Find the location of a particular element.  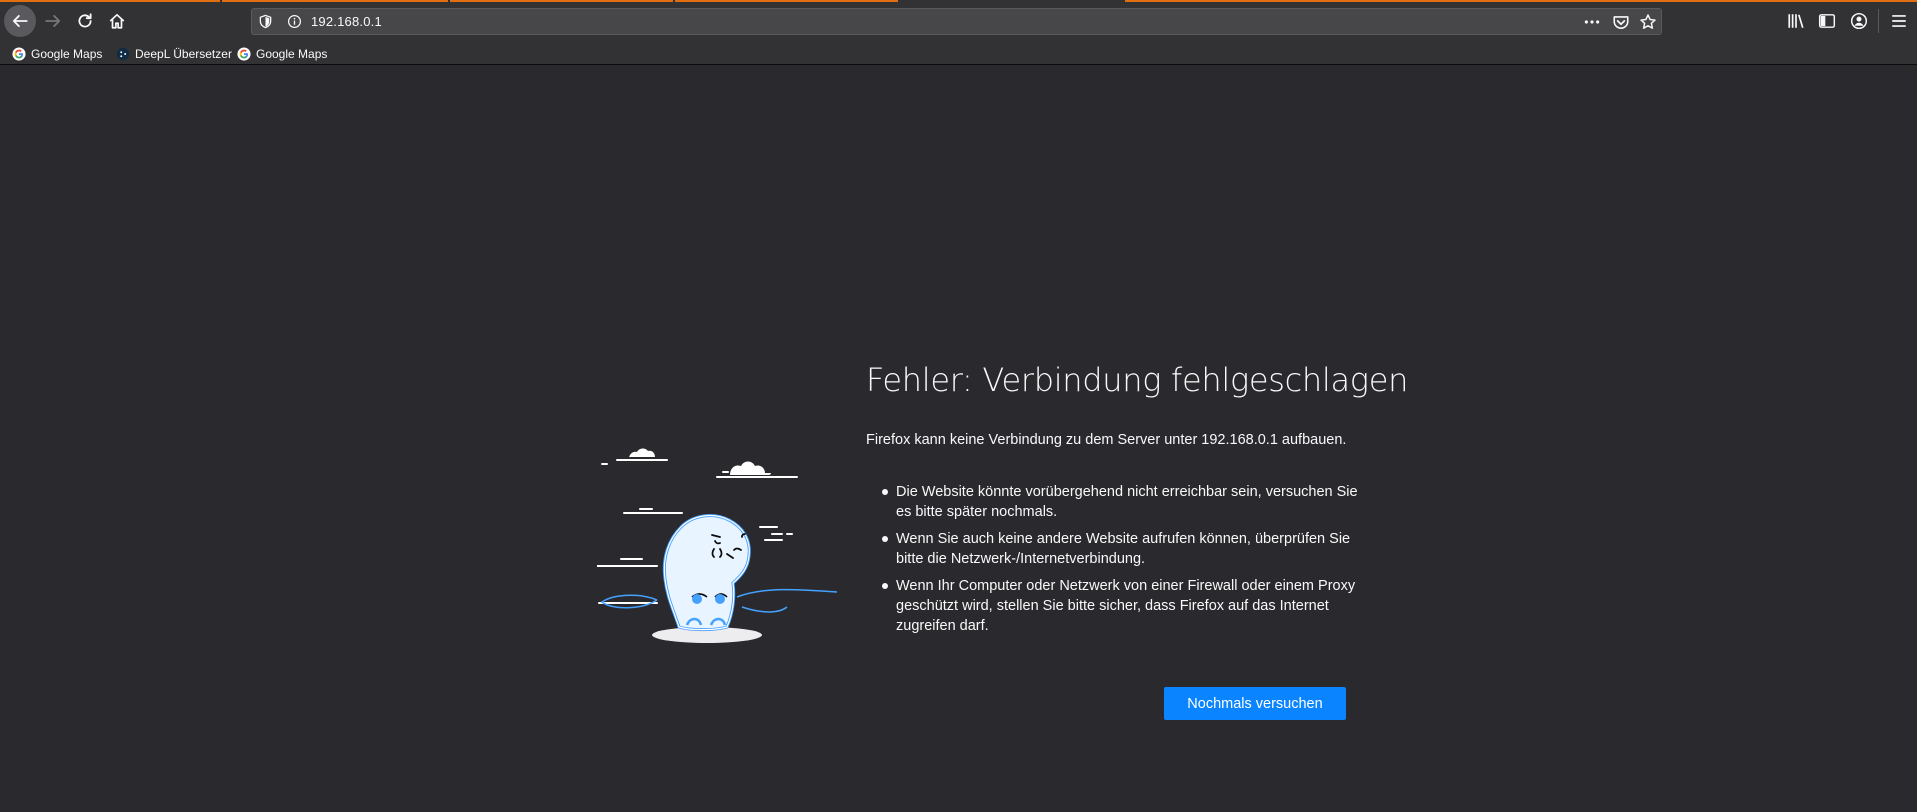

back-arrow-icon is located at coordinates (20, 21).